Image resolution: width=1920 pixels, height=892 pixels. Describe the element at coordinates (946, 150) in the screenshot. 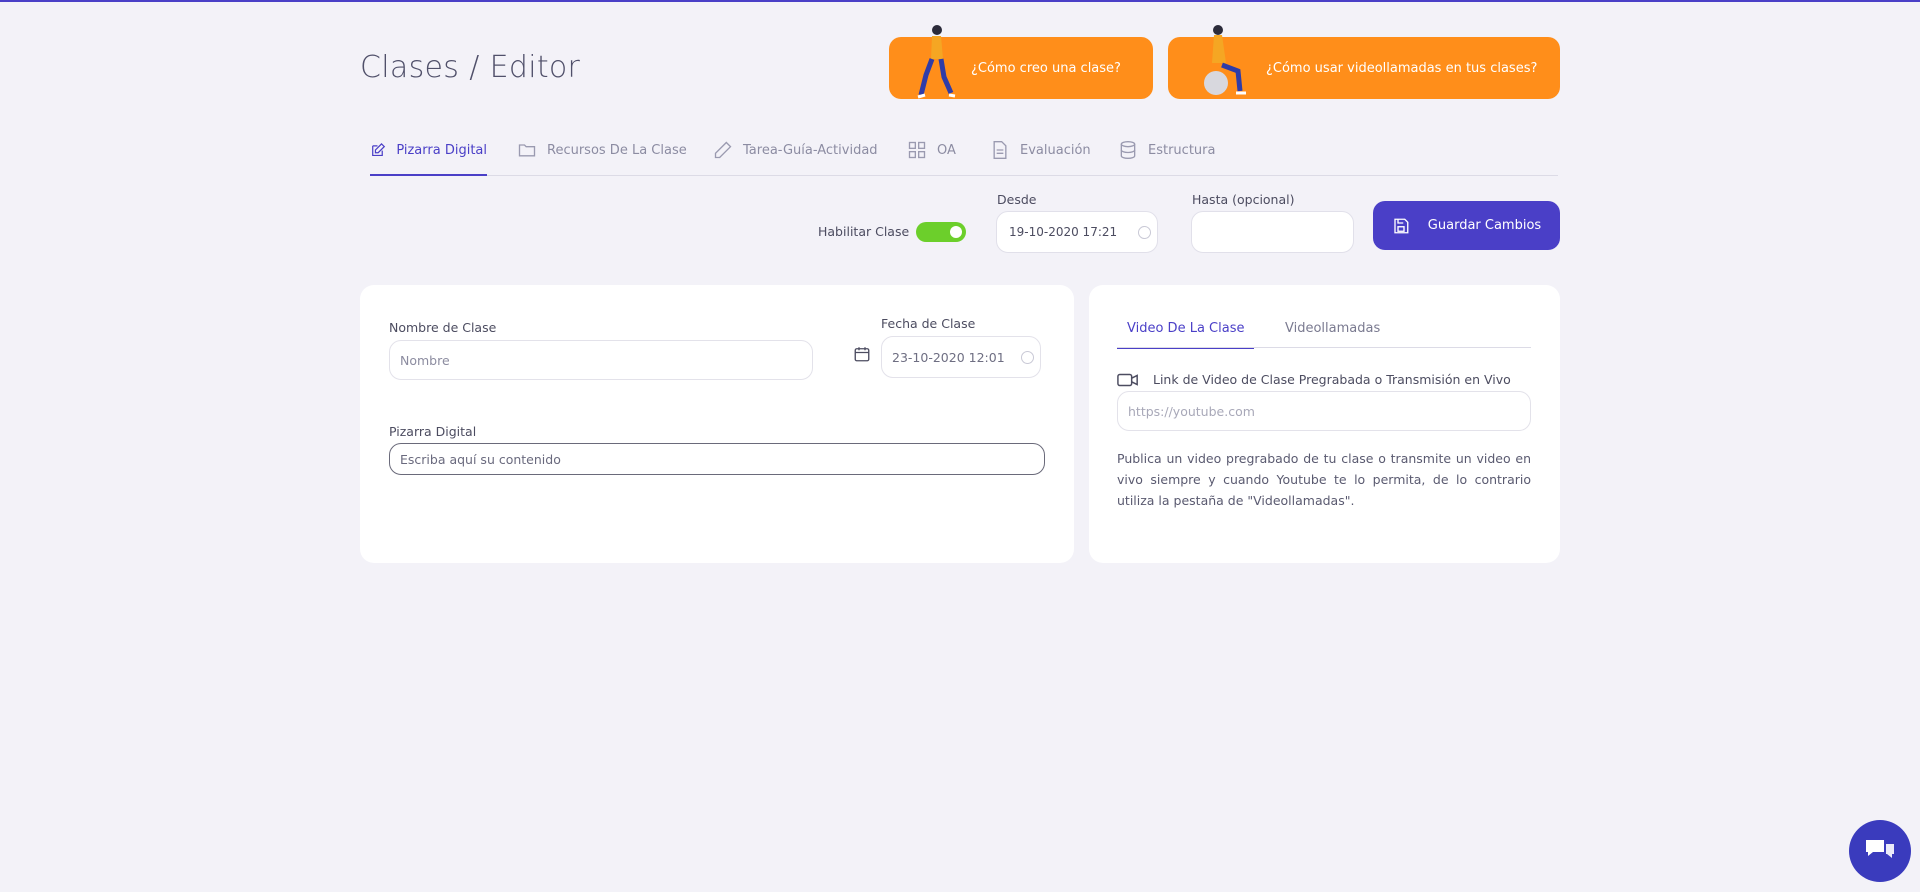

I see `tab-label: OA` at that location.